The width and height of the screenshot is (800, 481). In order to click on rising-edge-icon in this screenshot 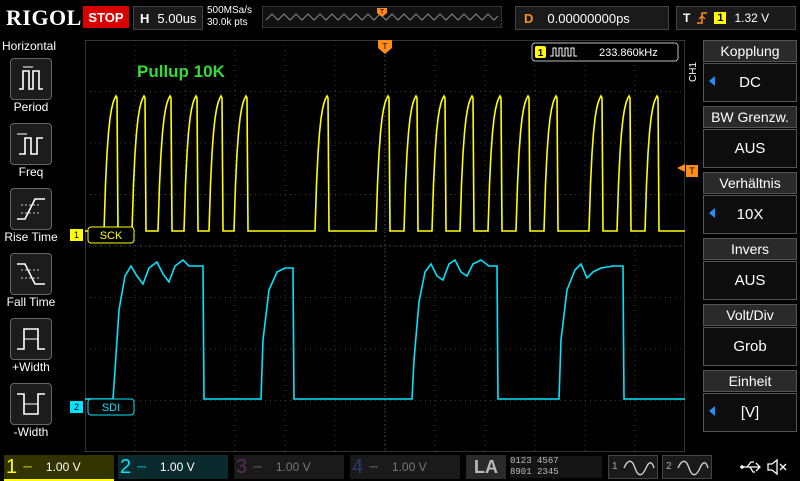, I will do `click(702, 18)`.